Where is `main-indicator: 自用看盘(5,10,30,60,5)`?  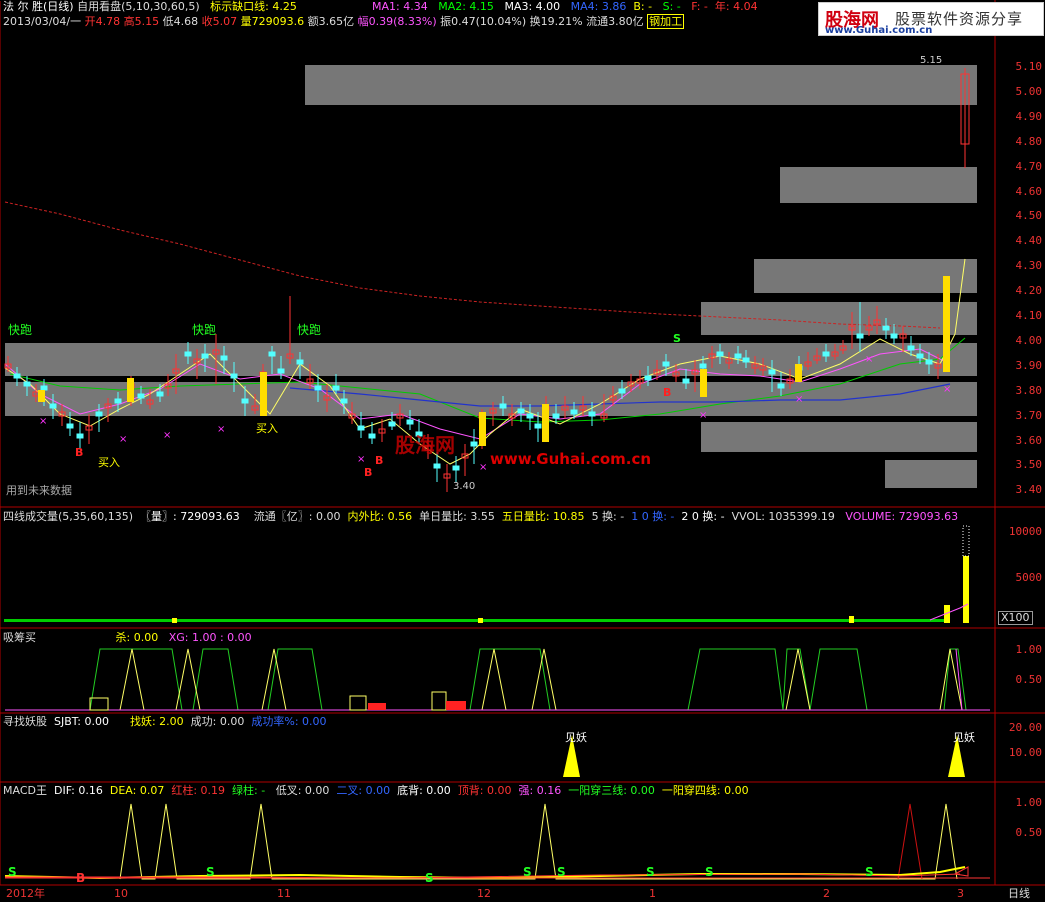 main-indicator: 自用看盘(5,10,30,60,5) is located at coordinates (138, 6).